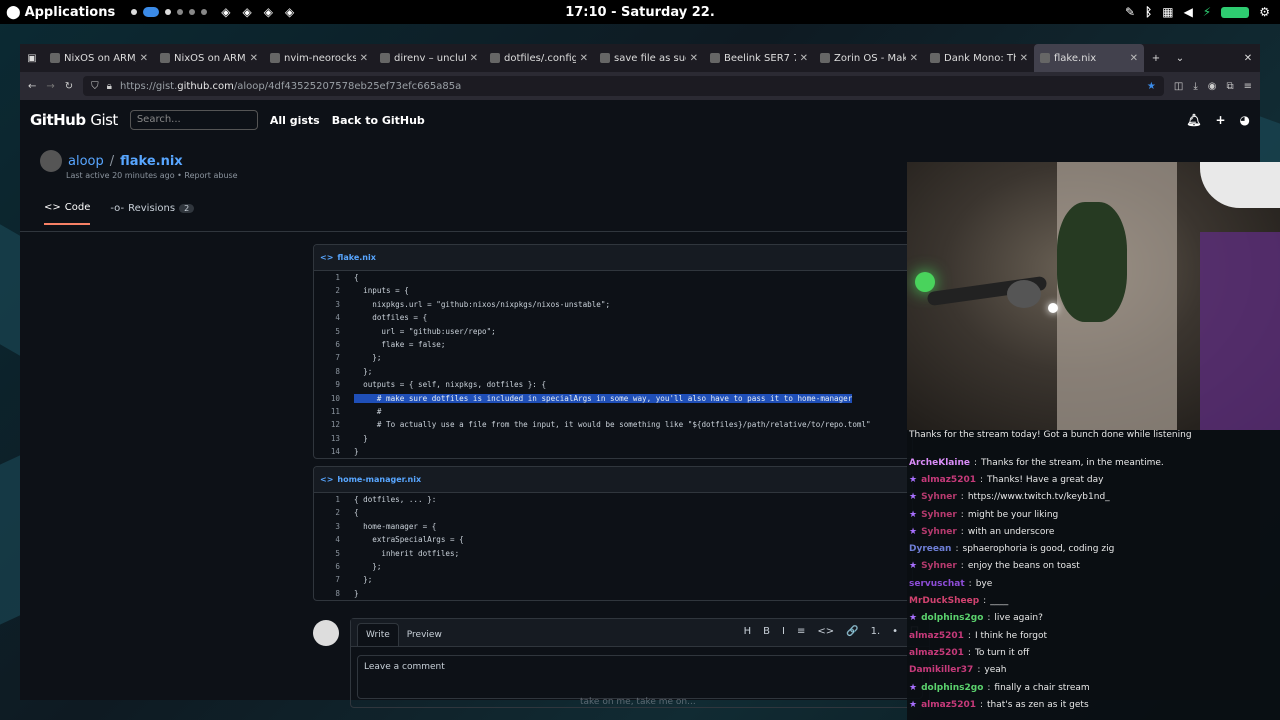 This screenshot has height=720, width=1280. I want to click on browser-tab: Beelink SER7 7B... ✕, so click(759, 58).